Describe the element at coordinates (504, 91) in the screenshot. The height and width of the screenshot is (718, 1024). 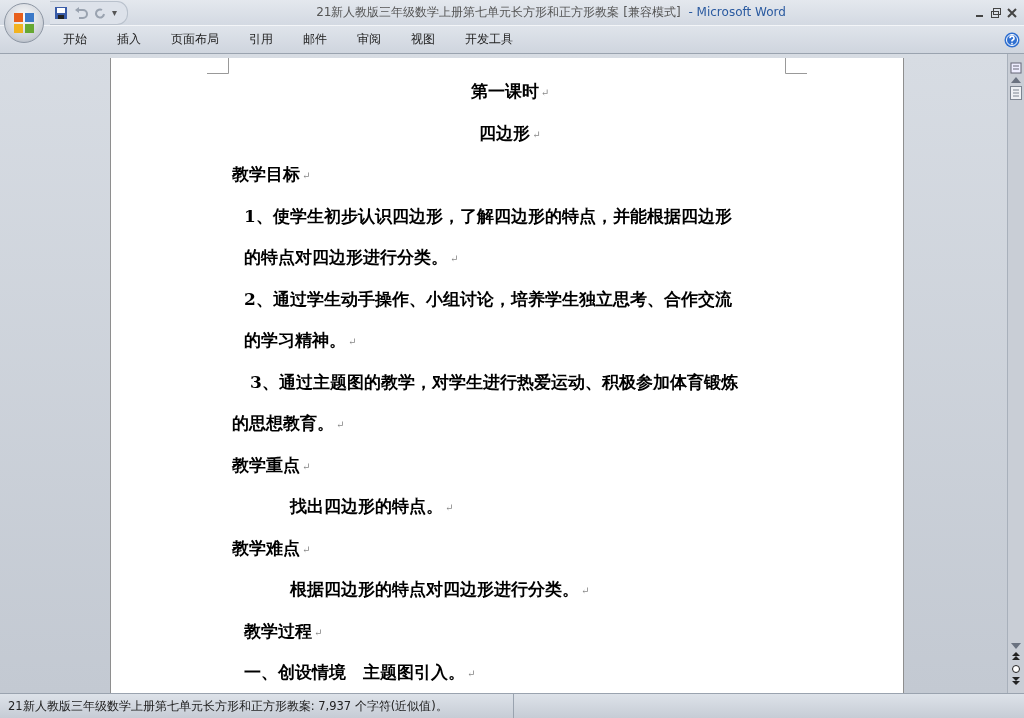
I see `document-text: 第一课时` at that location.